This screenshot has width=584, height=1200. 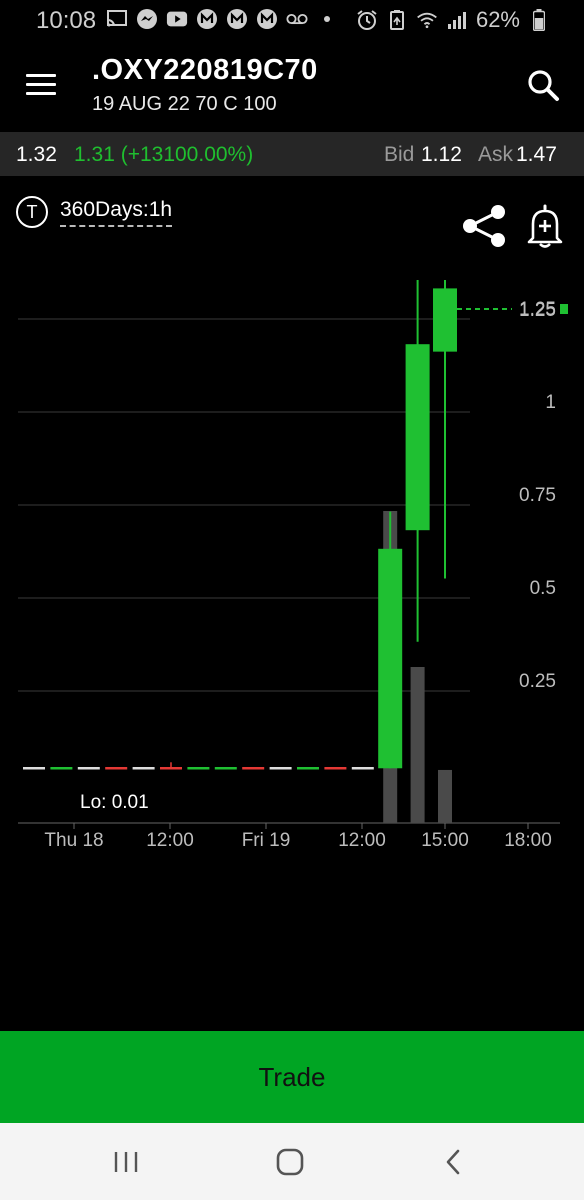 What do you see at coordinates (222, 19) in the screenshot?
I see `notification-icons` at bounding box center [222, 19].